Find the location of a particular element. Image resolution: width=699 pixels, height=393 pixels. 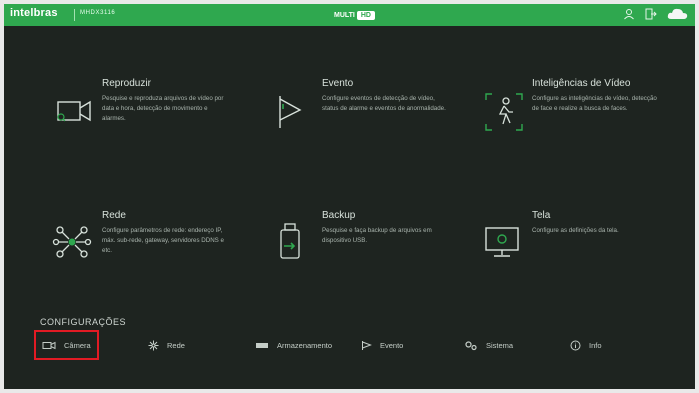

module-title: Evento is located at coordinates (338, 83).